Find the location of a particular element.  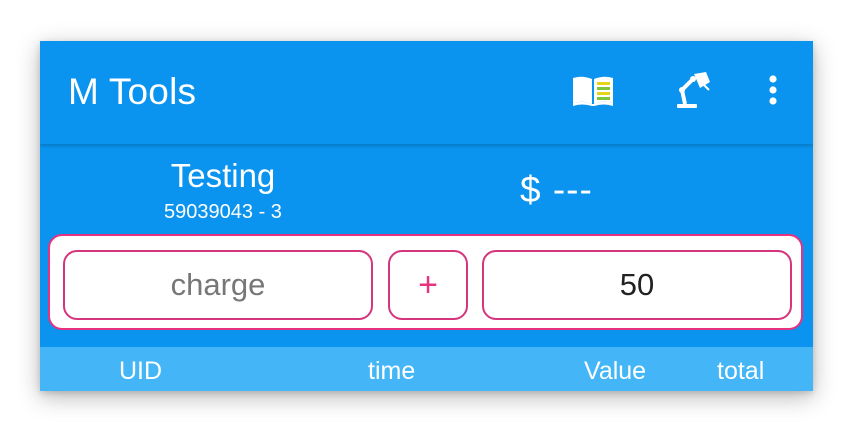

amount-input is located at coordinates (637, 285).